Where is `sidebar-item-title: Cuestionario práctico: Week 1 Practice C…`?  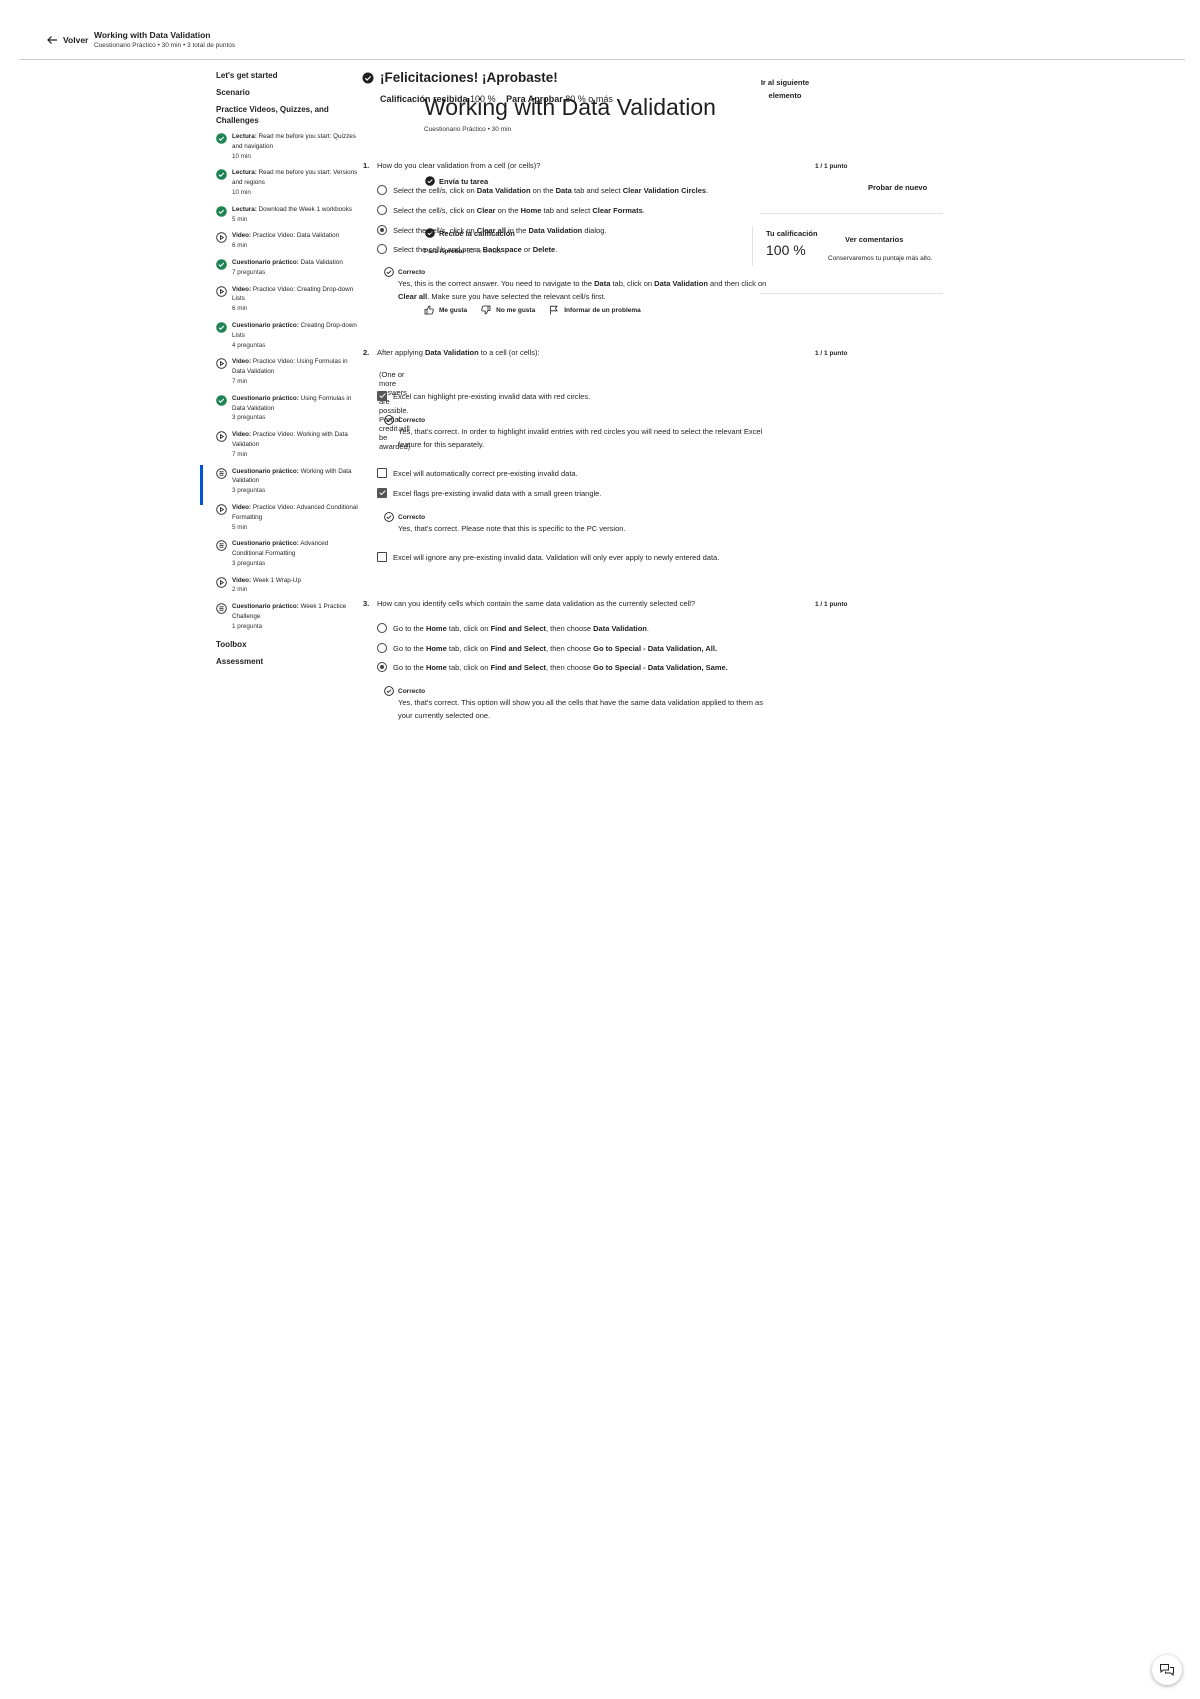 sidebar-item-title: Cuestionario práctico: Week 1 Practice C… is located at coordinates (296, 612).